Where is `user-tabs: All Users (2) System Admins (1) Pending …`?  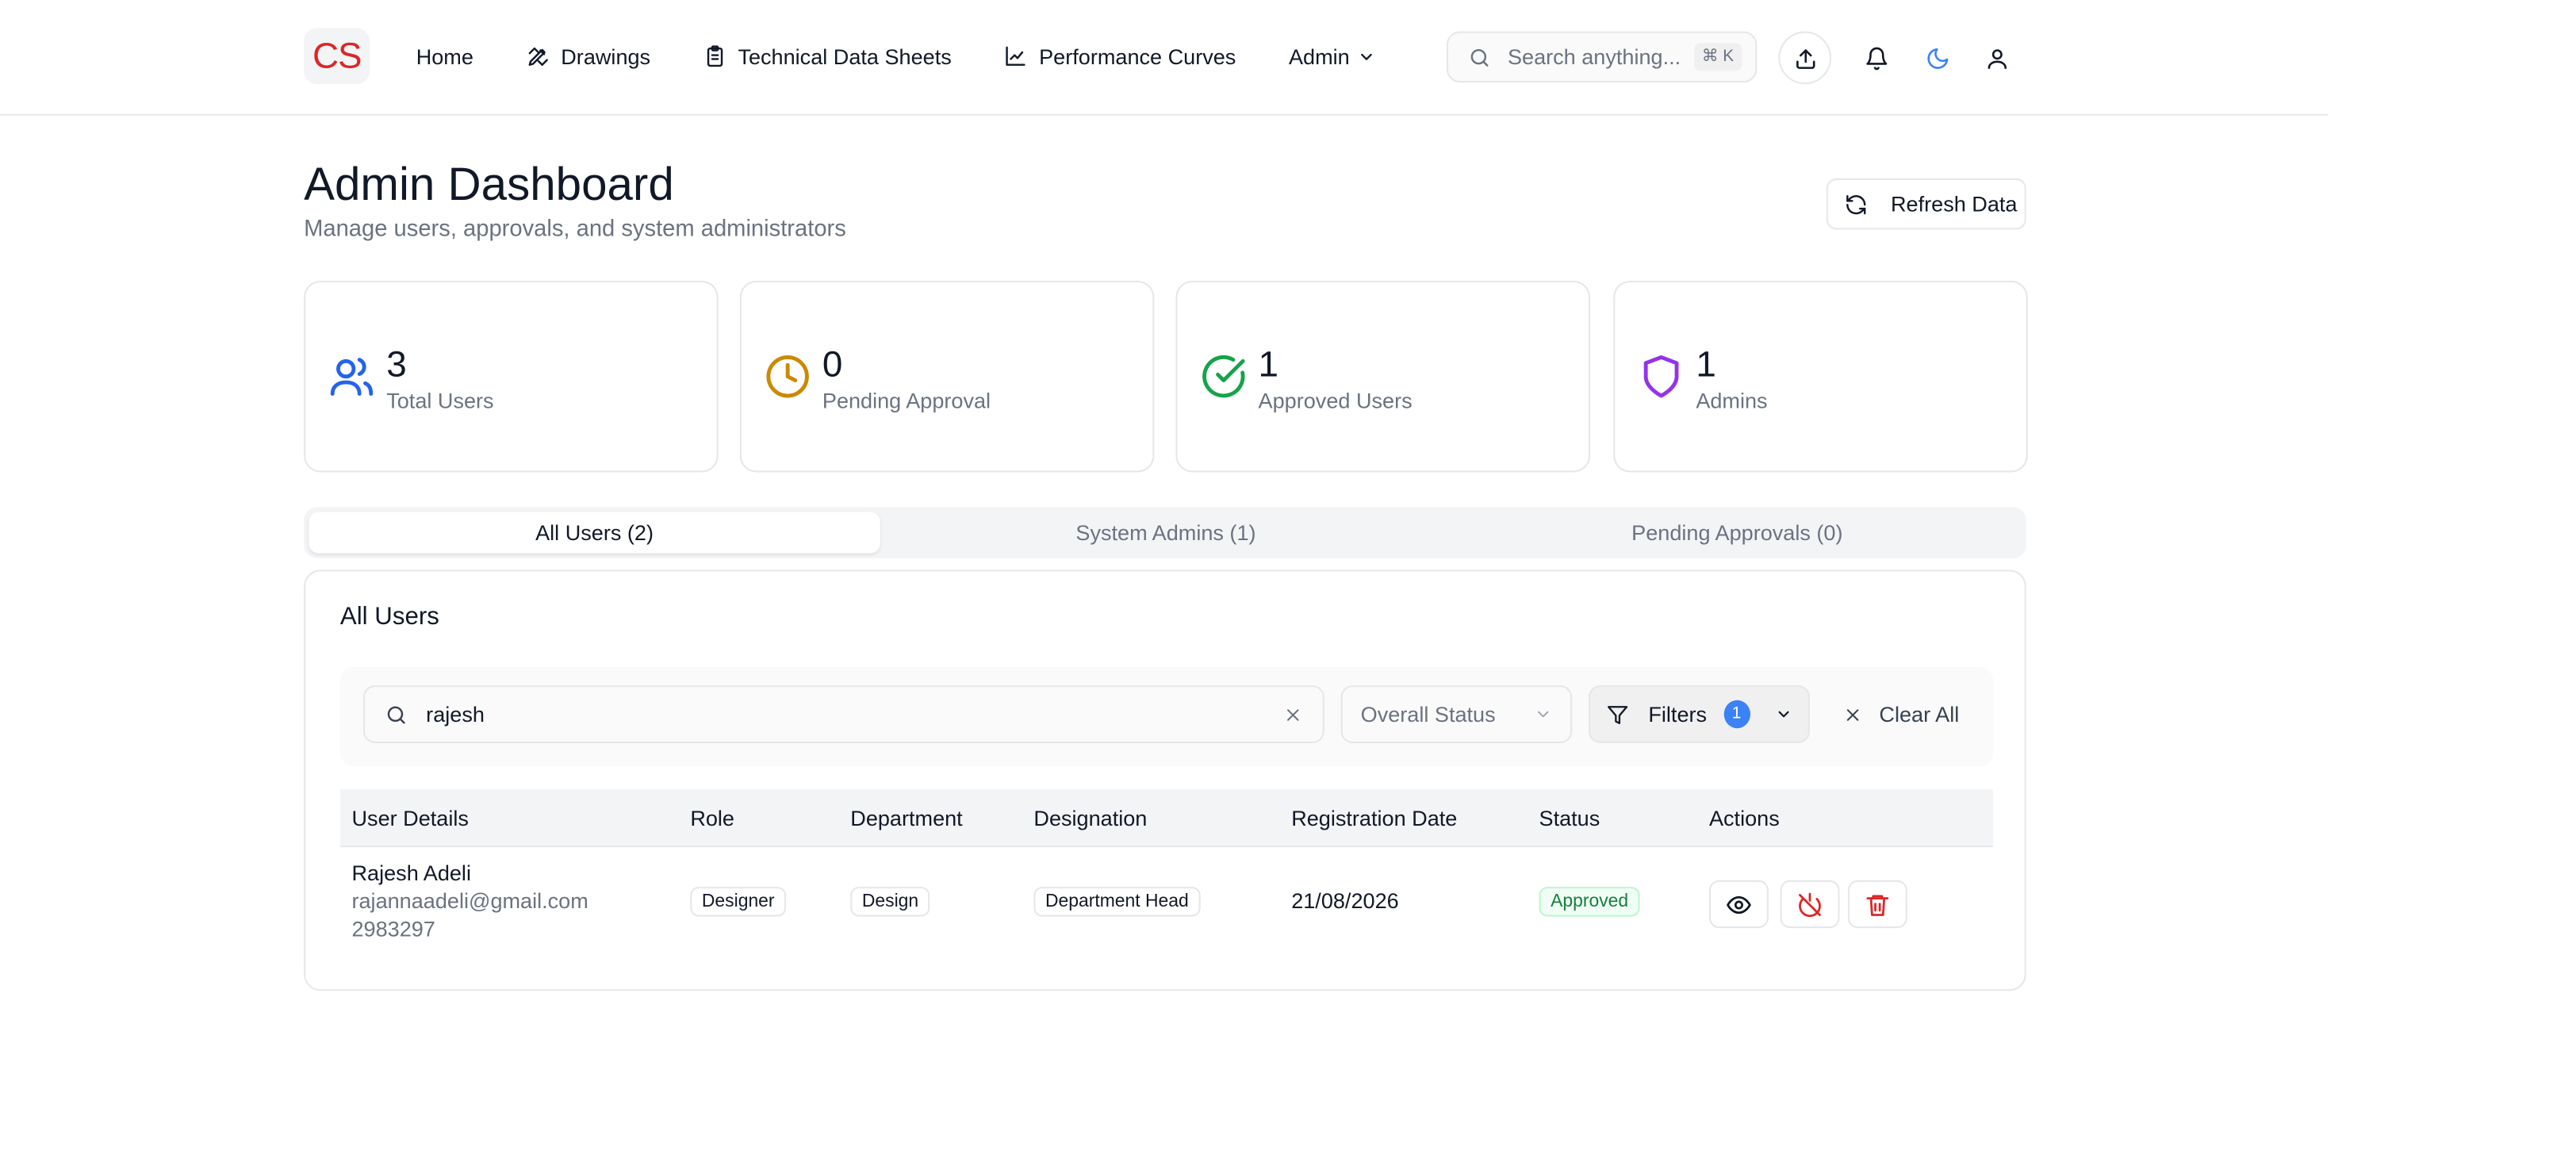 user-tabs: All Users (2) System Admins (1) Pending … is located at coordinates (1165, 532).